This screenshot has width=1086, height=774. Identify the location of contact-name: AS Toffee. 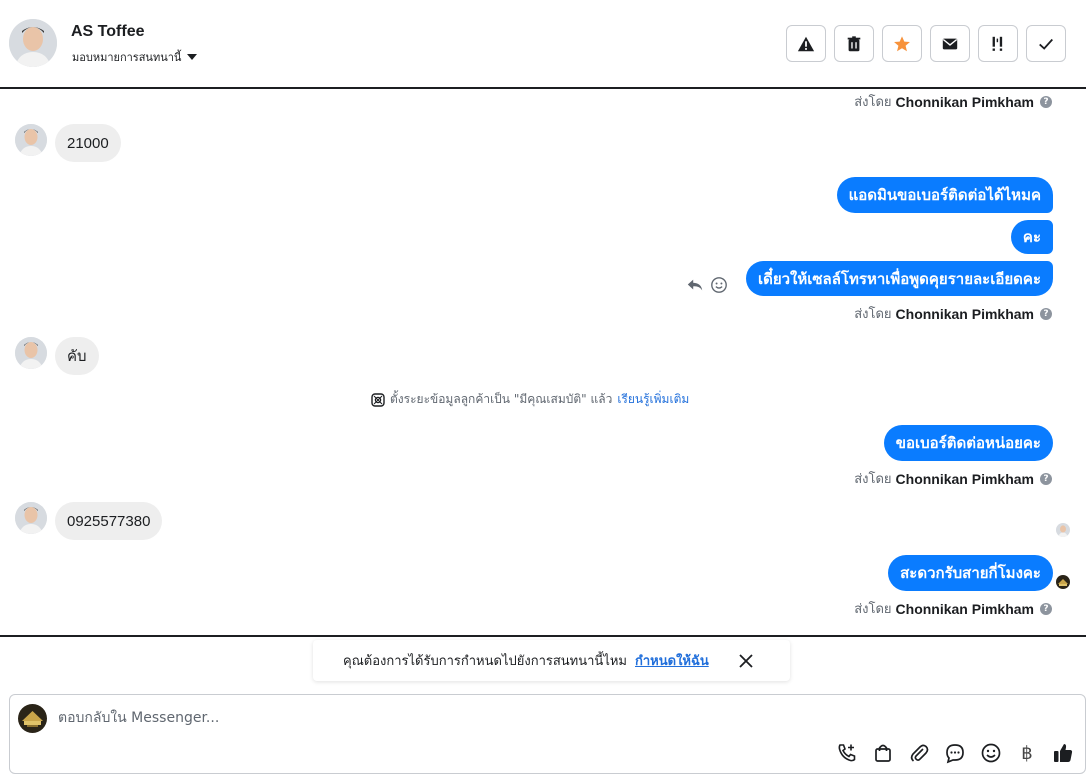
(108, 31).